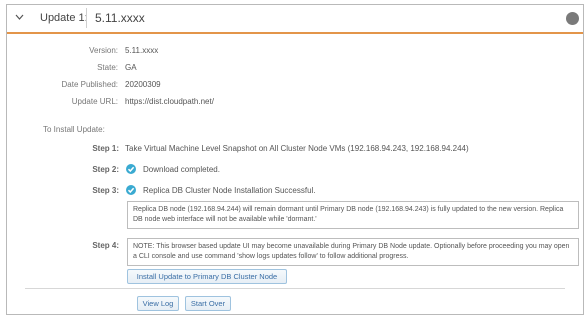  What do you see at coordinates (169, 101) in the screenshot?
I see `update-url-value: https://dist.cloudpath.net/` at bounding box center [169, 101].